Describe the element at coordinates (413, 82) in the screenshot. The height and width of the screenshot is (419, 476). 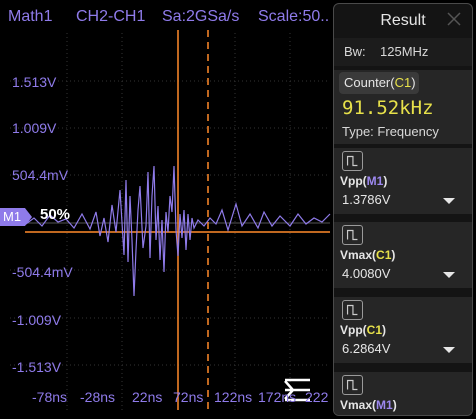
I see `counter-label-end: )` at that location.